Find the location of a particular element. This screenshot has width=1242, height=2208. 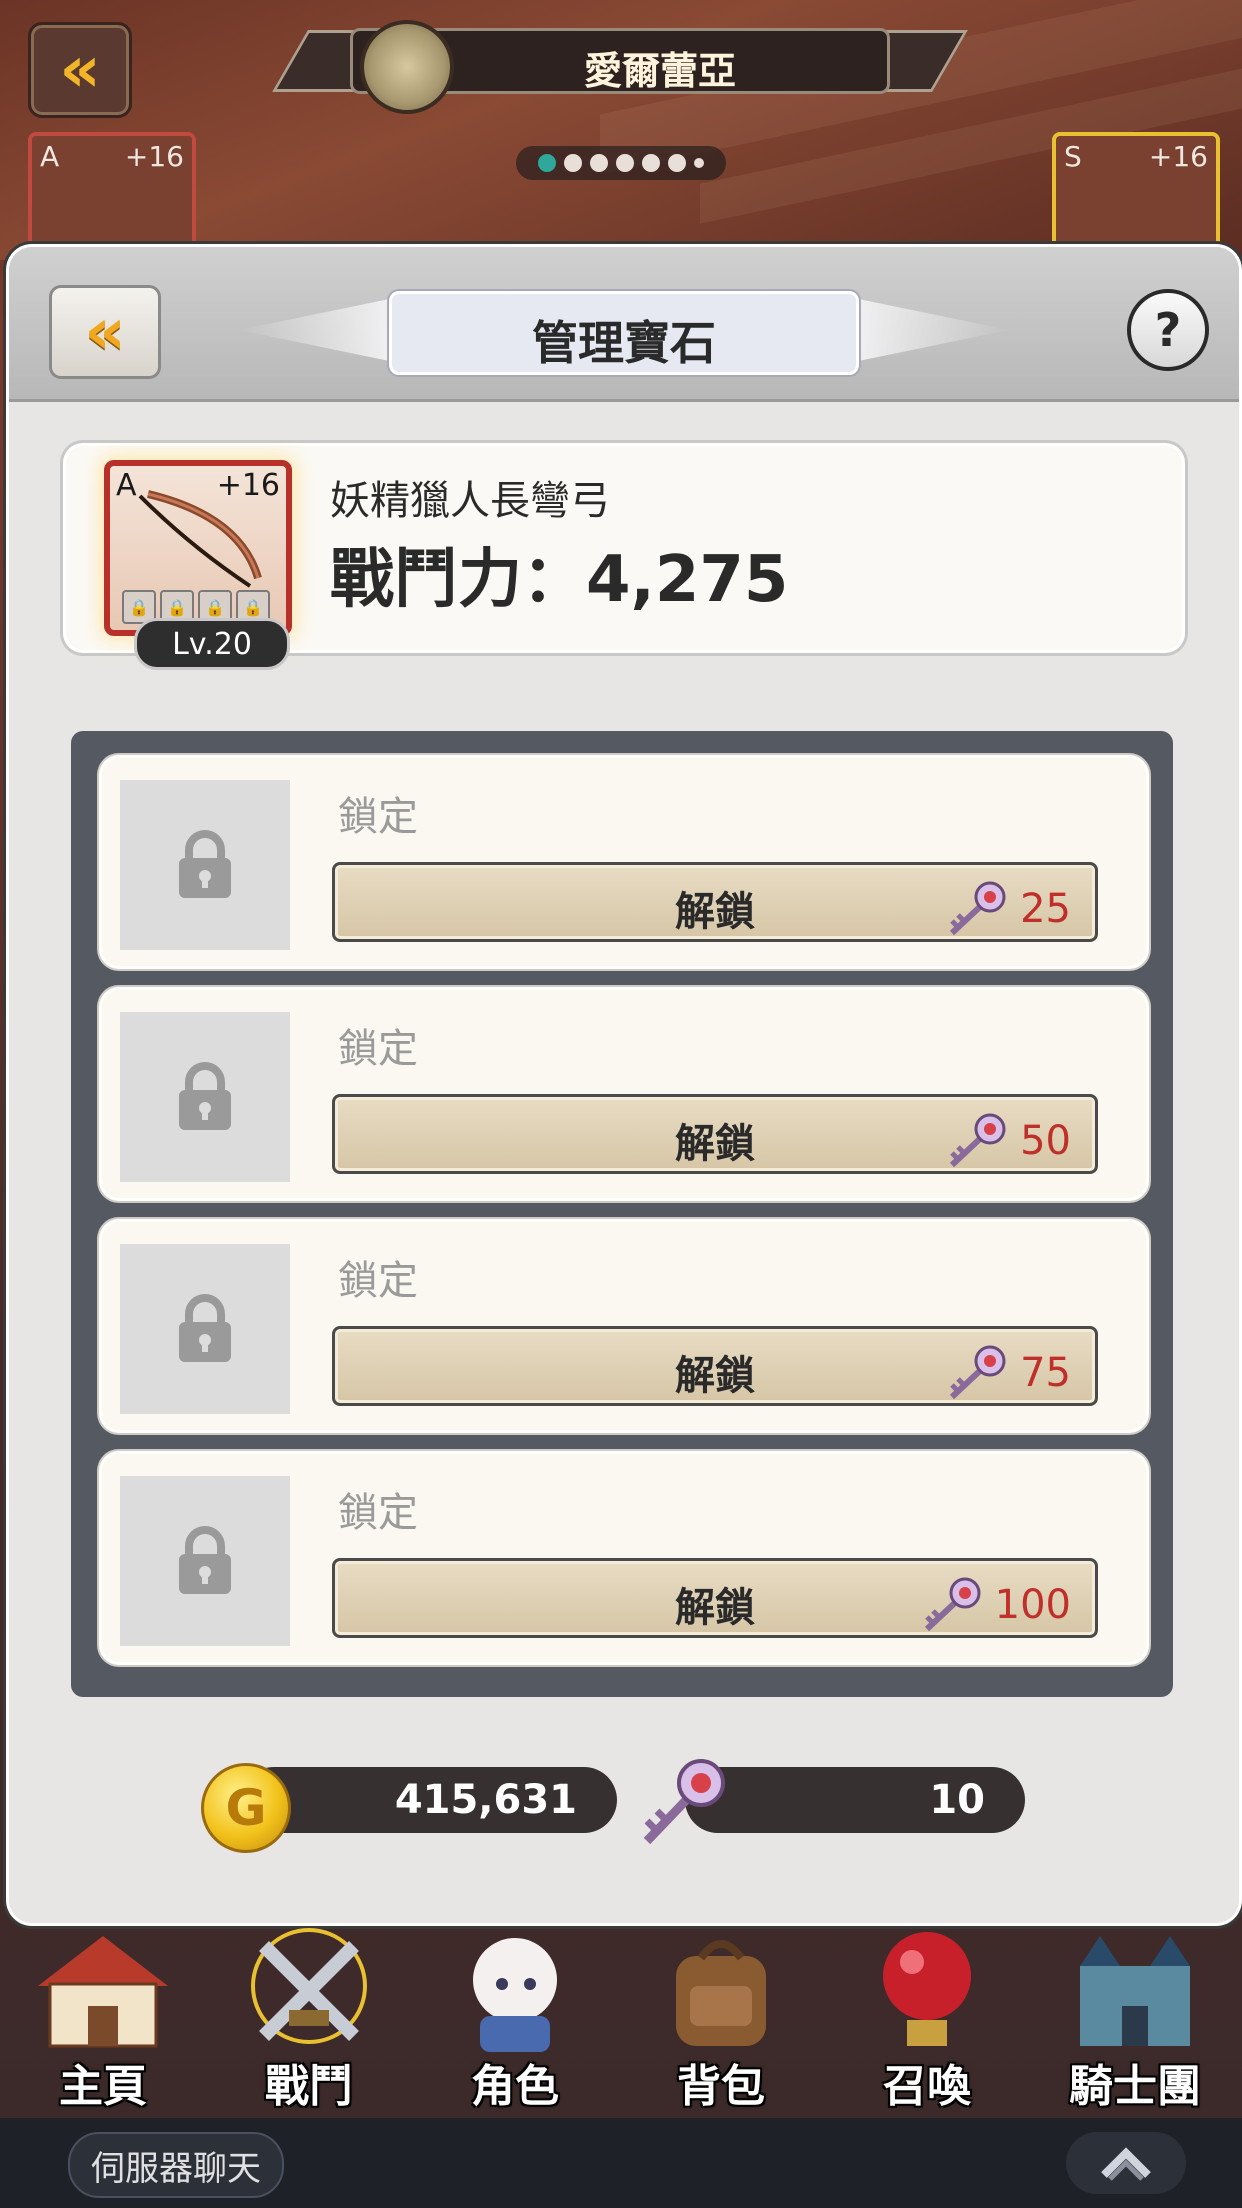

unlock-cost: 75 is located at coordinates (1007, 1373).